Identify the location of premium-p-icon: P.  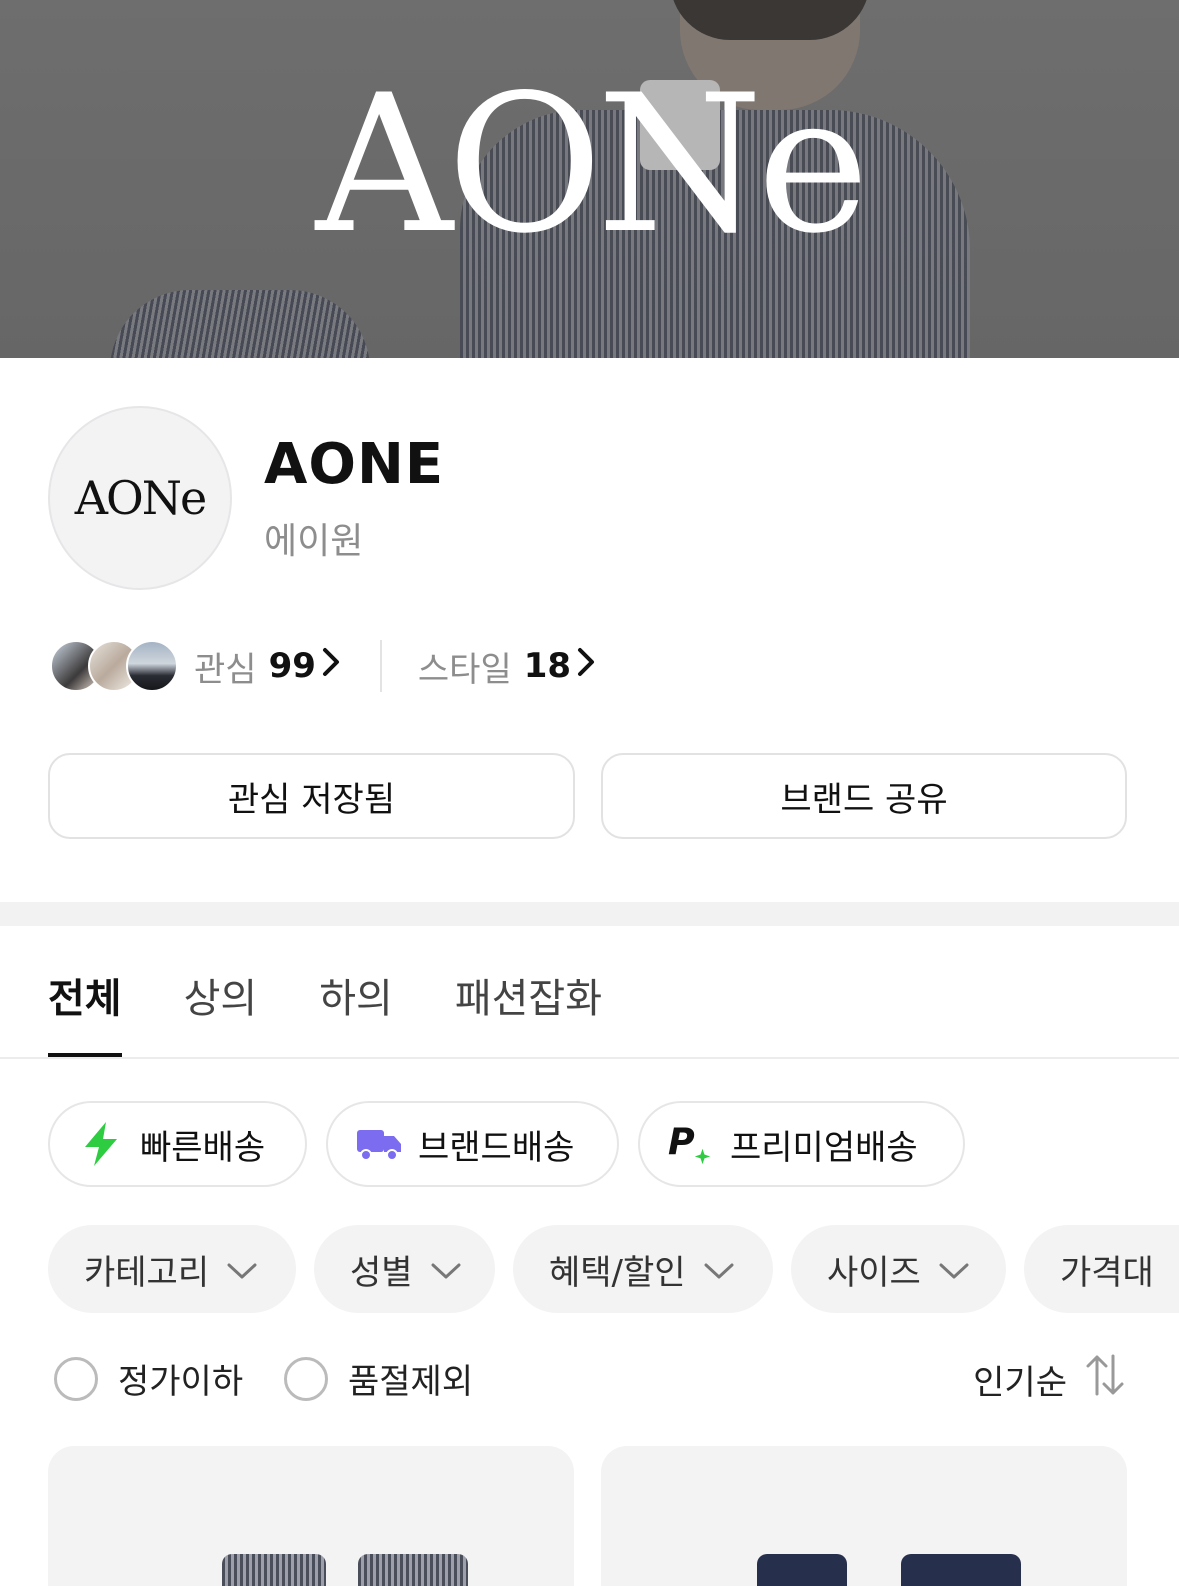
(691, 1144).